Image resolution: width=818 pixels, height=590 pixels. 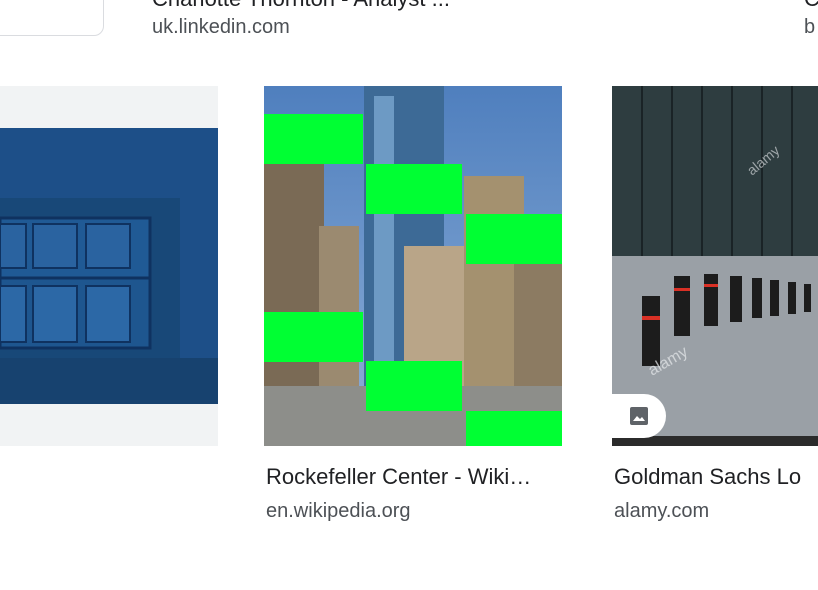 What do you see at coordinates (221, 27) in the screenshot?
I see `result-source: uk.linkedin.com` at bounding box center [221, 27].